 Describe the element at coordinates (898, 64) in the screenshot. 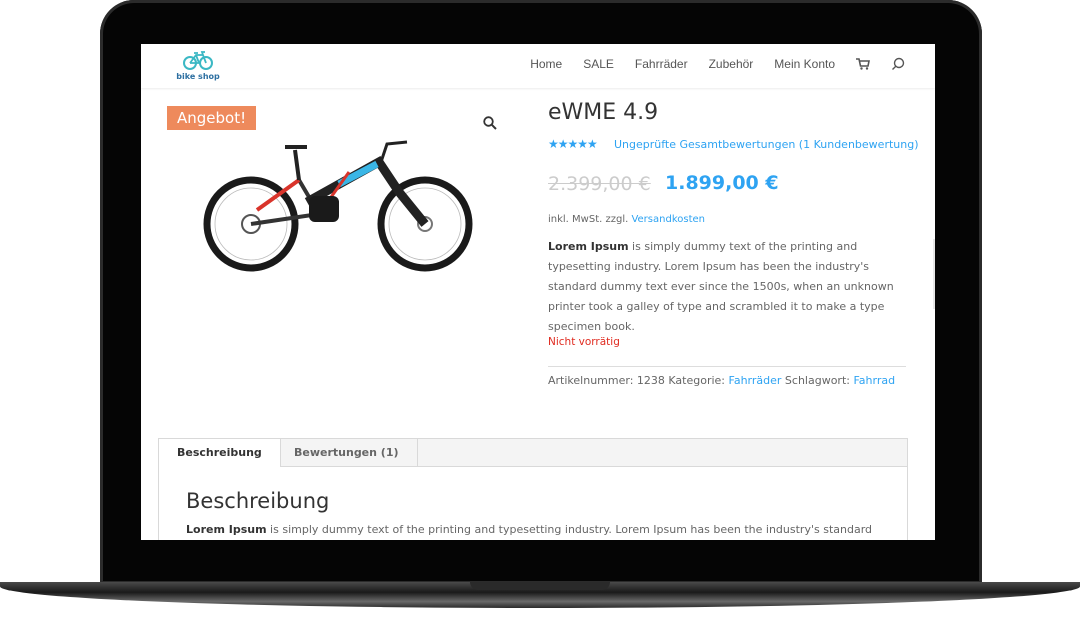

I see `search-icon` at that location.